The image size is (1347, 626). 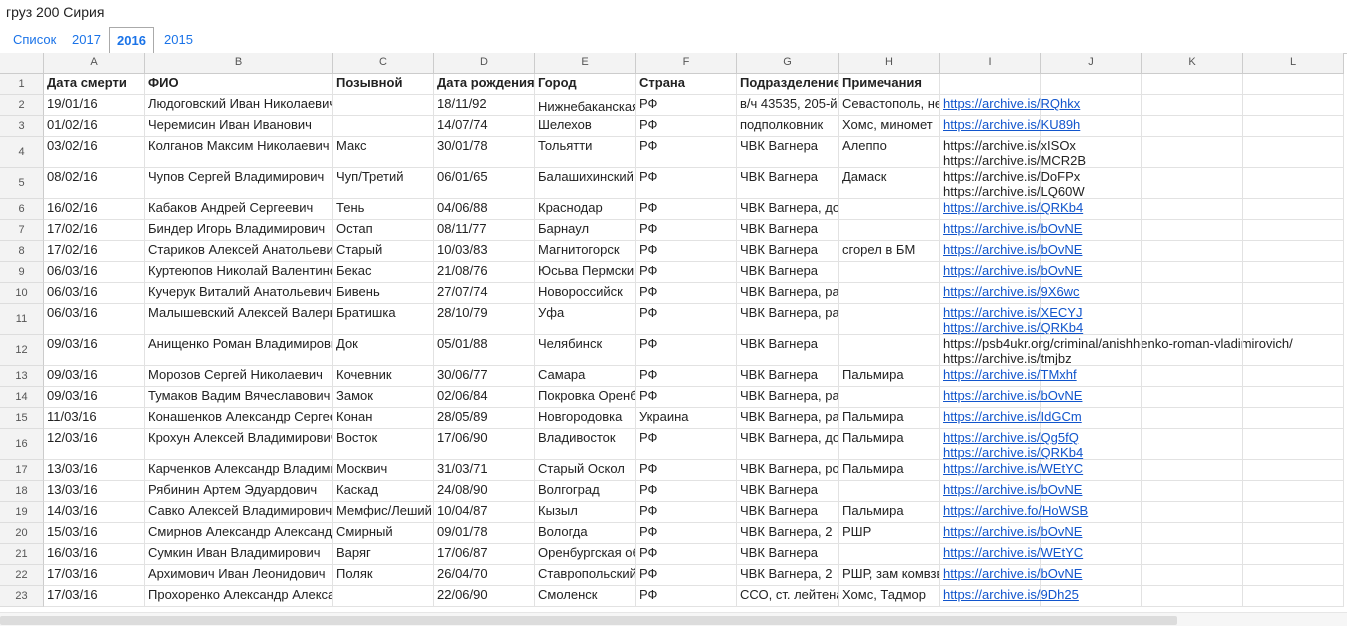 I want to click on column-header-l: L, so click(x=1293, y=63).